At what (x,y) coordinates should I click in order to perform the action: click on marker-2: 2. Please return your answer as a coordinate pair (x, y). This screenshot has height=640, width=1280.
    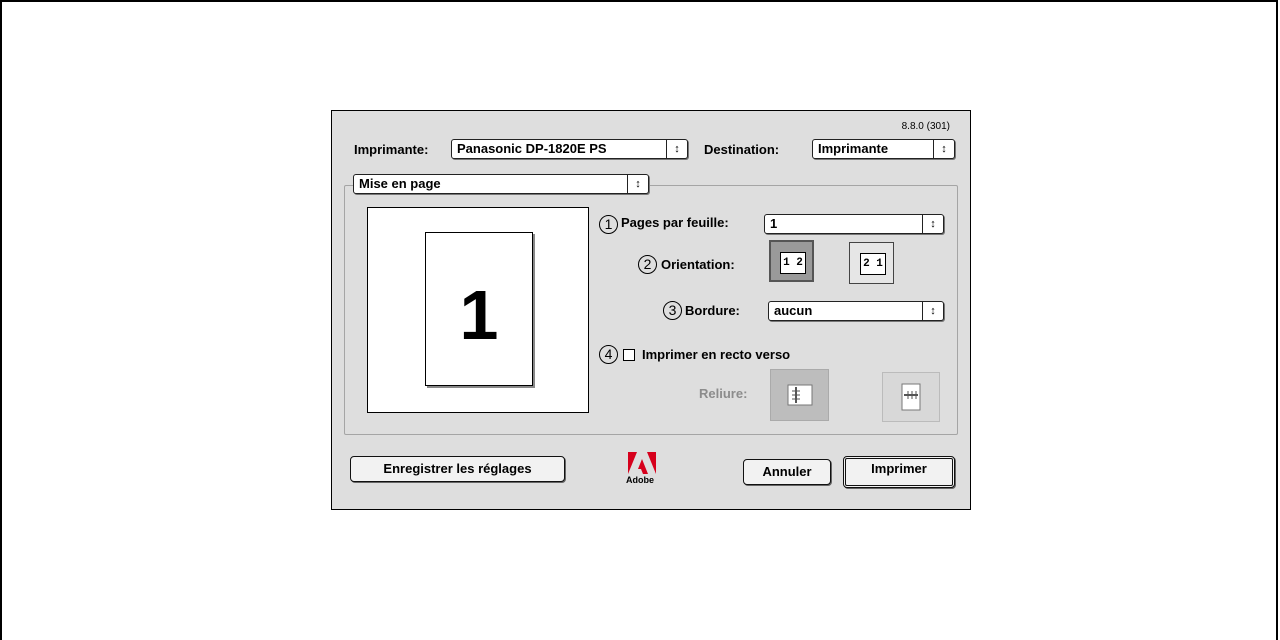
    Looking at the image, I should click on (647, 264).